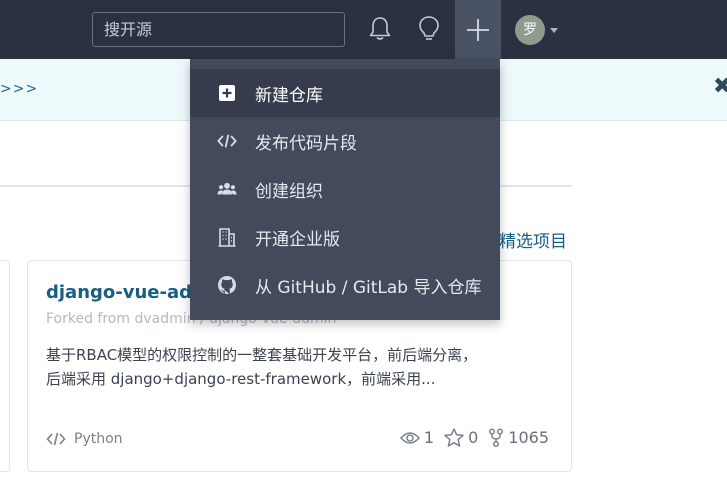  Describe the element at coordinates (19, 89) in the screenshot. I see `announcement-link: >>>` at that location.